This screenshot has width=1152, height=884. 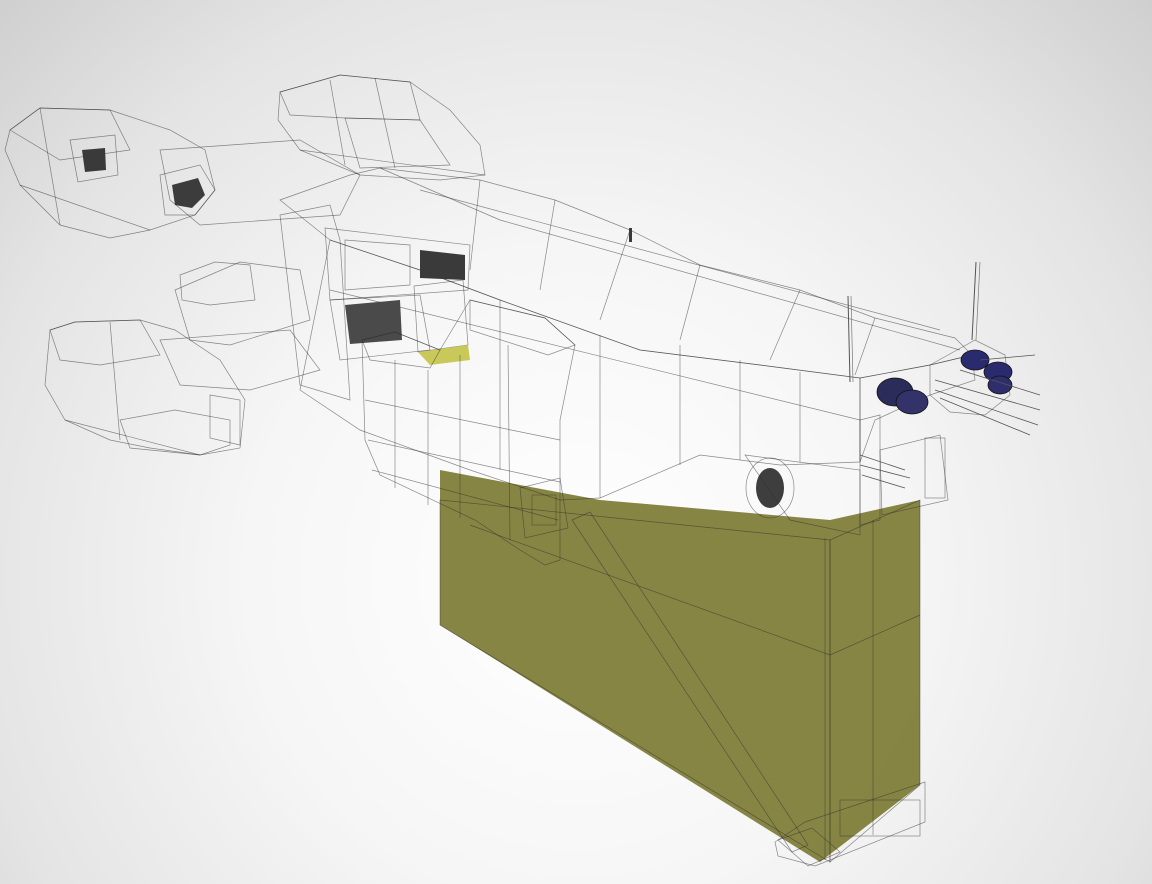 I want to click on forward-engine-cluster, so click(x=950, y=414).